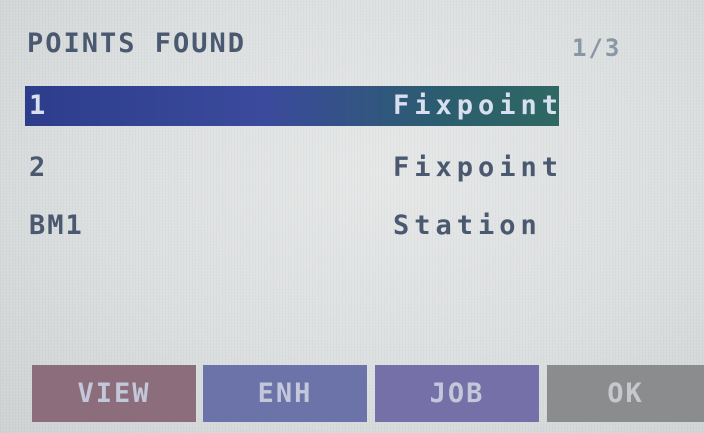 This screenshot has width=704, height=433. Describe the element at coordinates (625, 393) in the screenshot. I see `ok-button: OK` at that location.